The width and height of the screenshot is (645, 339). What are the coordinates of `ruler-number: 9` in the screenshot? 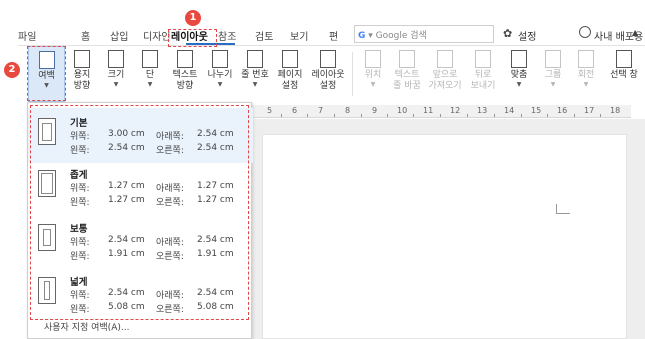 It's located at (375, 110).